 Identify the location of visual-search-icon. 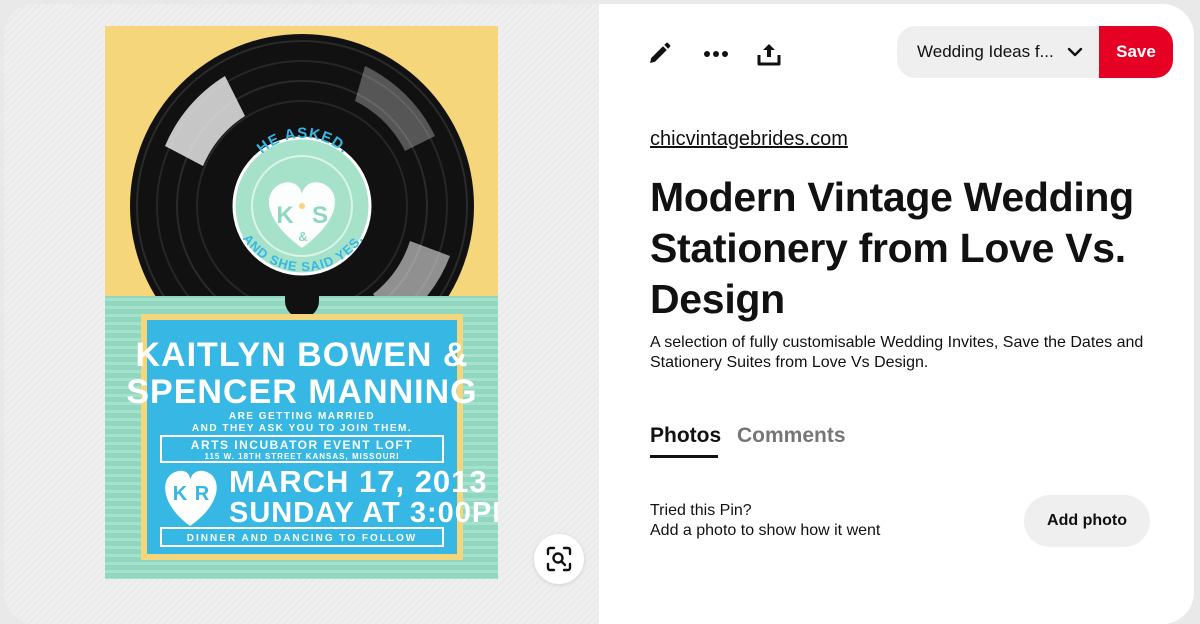
(559, 559).